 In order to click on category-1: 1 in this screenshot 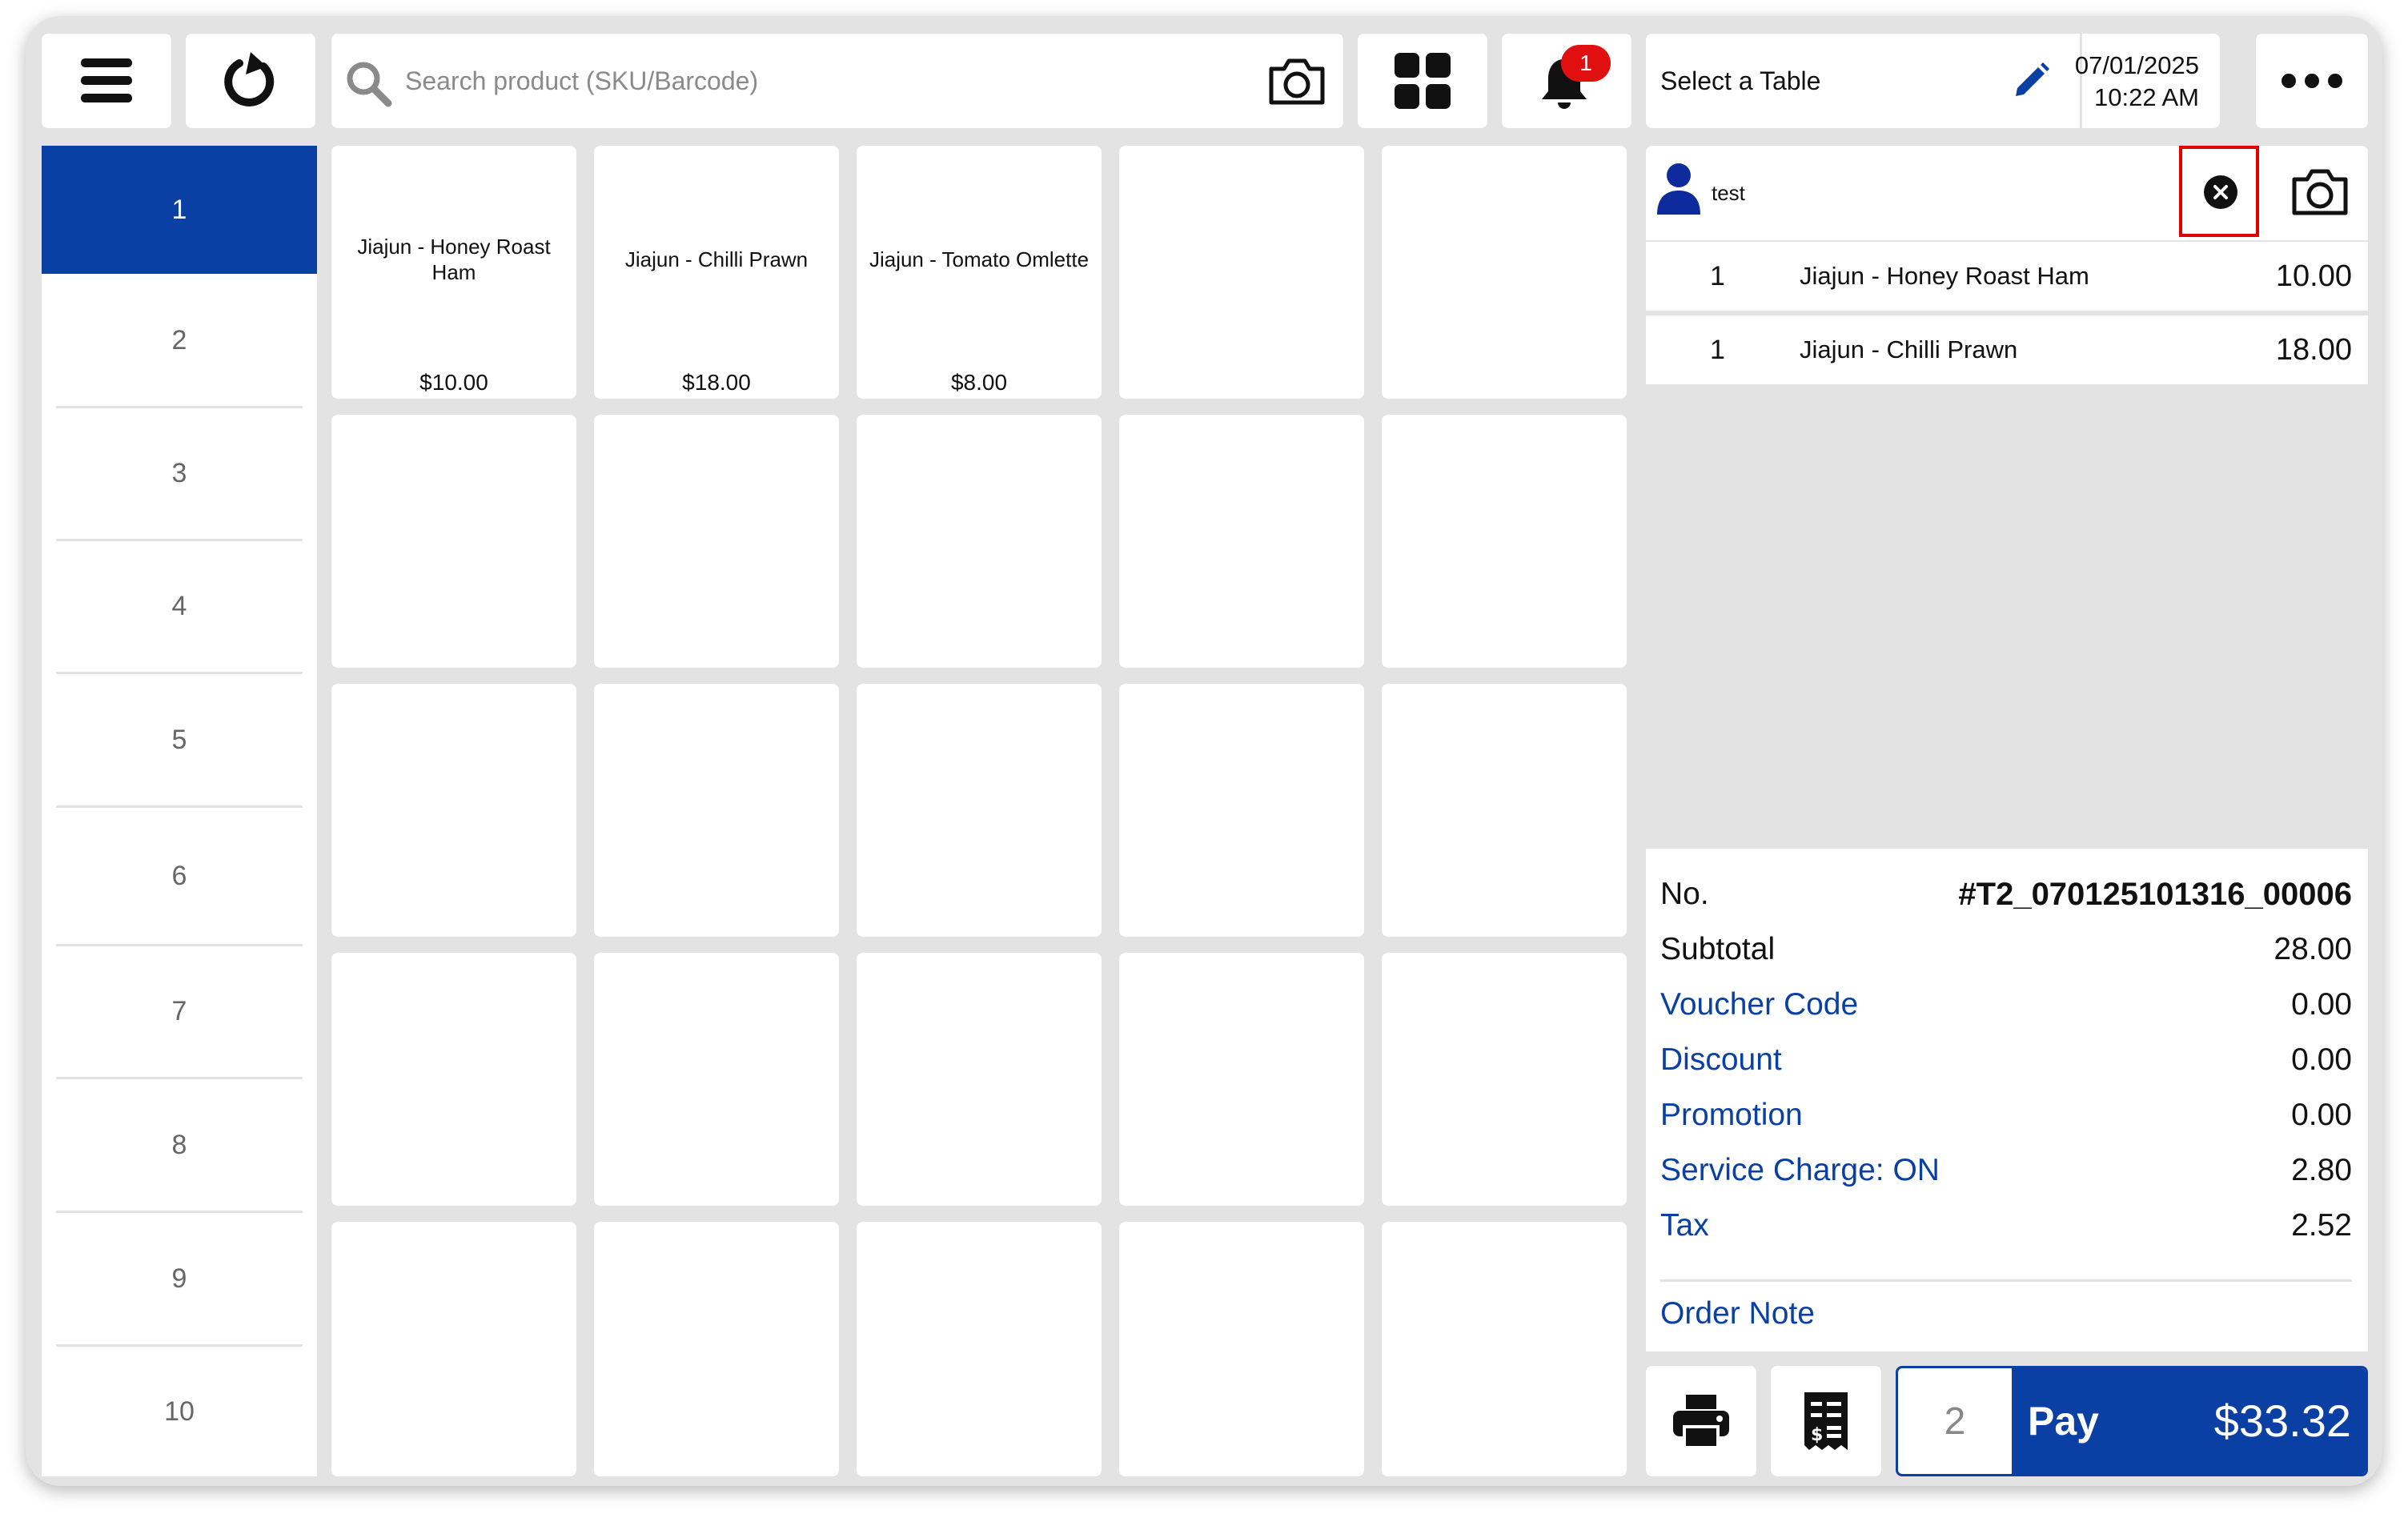, I will do `click(179, 210)`.